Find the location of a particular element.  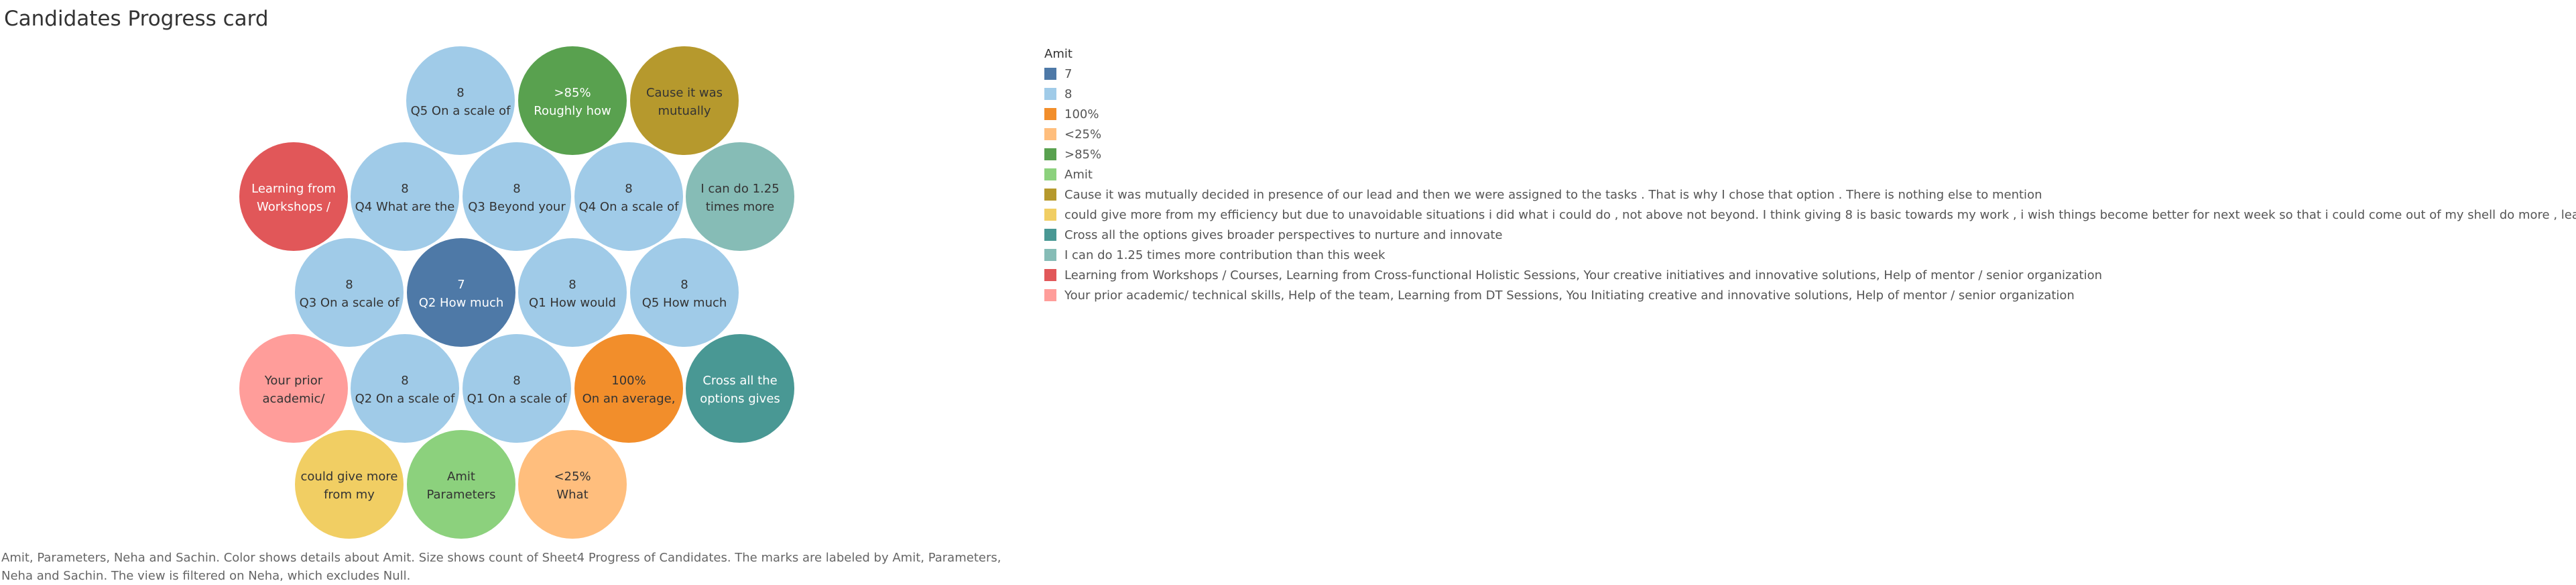

legend-label: 7 is located at coordinates (1068, 73).